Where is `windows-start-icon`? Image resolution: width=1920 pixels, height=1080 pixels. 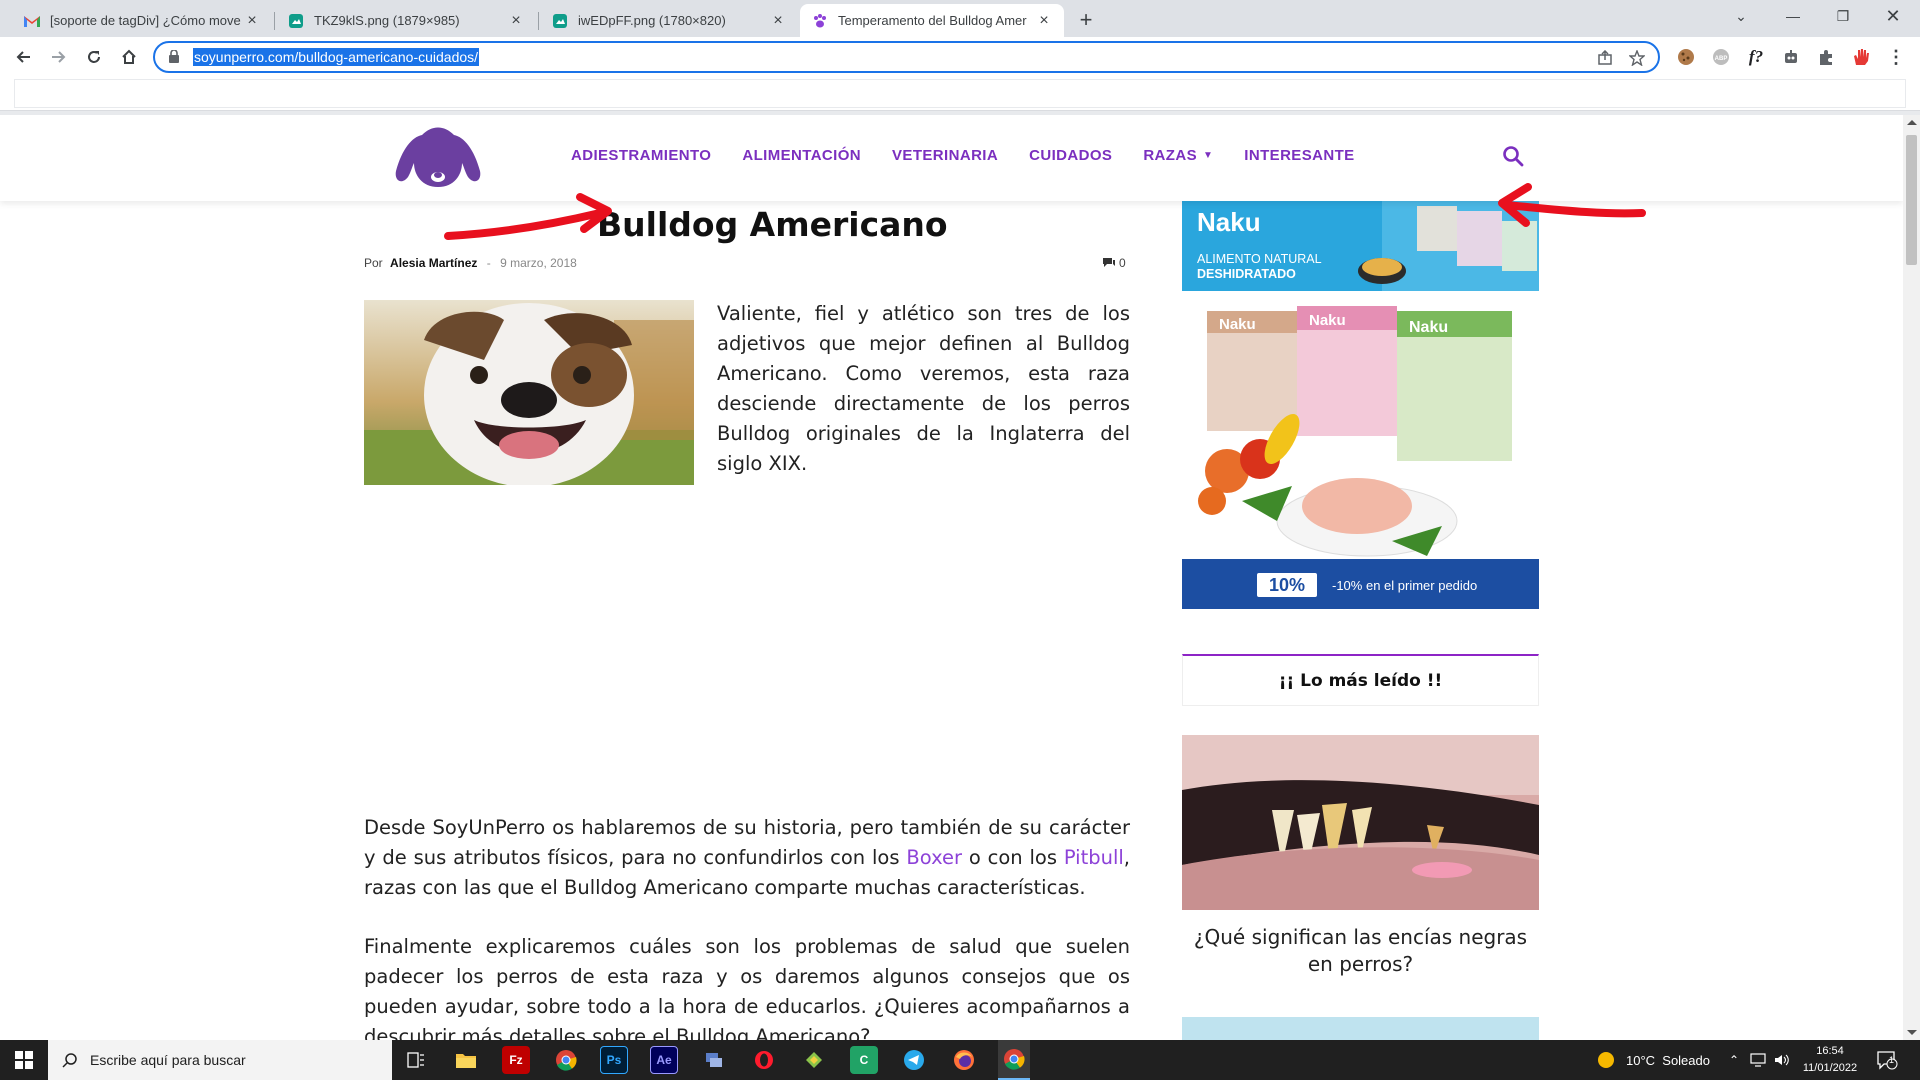
windows-start-icon is located at coordinates (24, 1060).